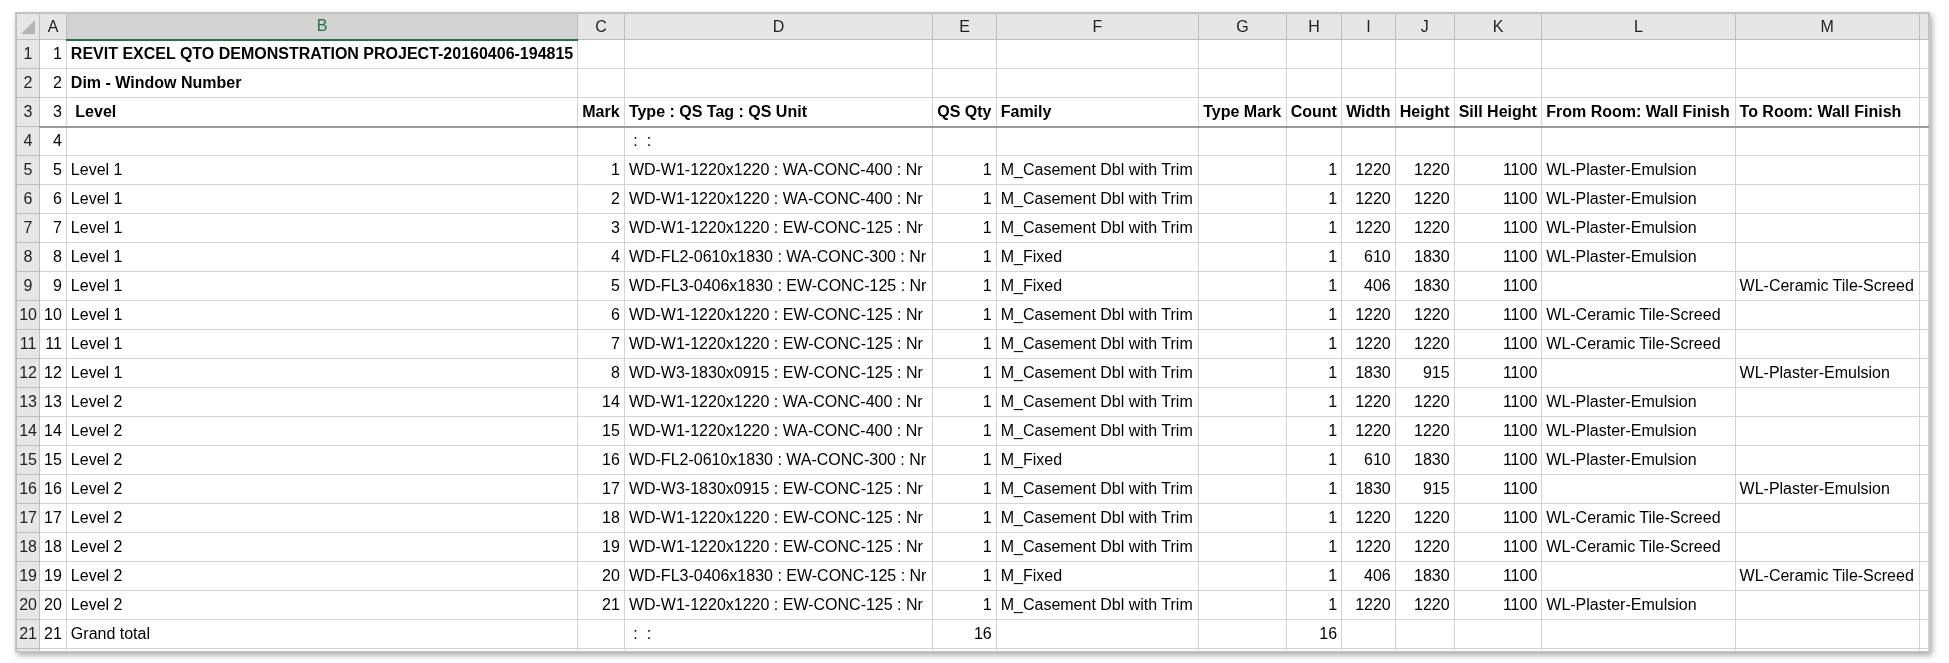  I want to click on table-cell: 13, so click(53, 402).